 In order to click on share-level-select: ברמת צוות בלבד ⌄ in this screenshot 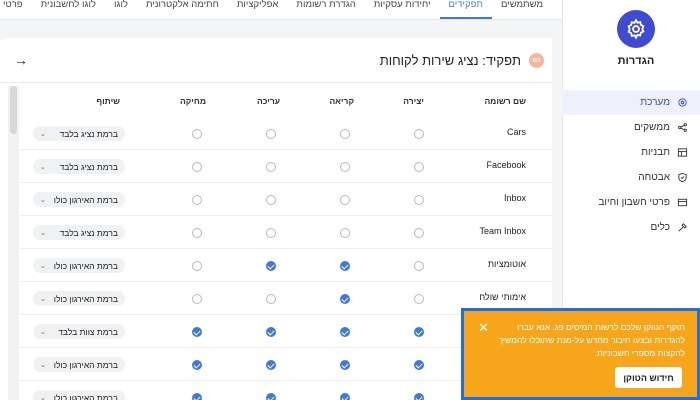, I will do `click(79, 331)`.